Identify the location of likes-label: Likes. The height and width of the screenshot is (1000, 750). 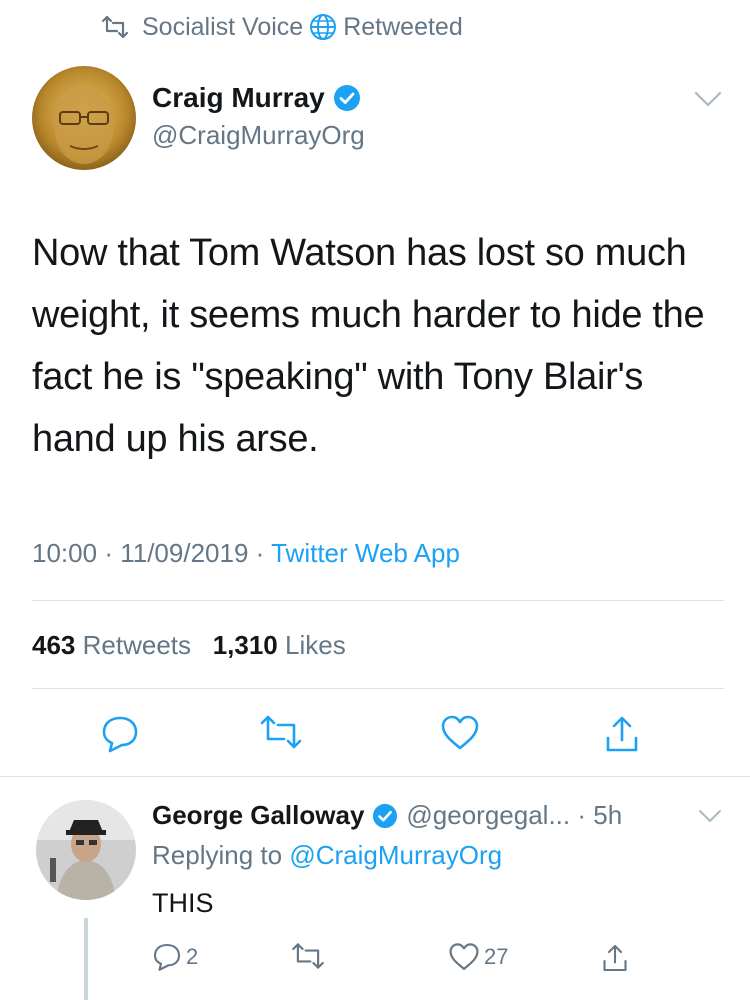
(315, 645).